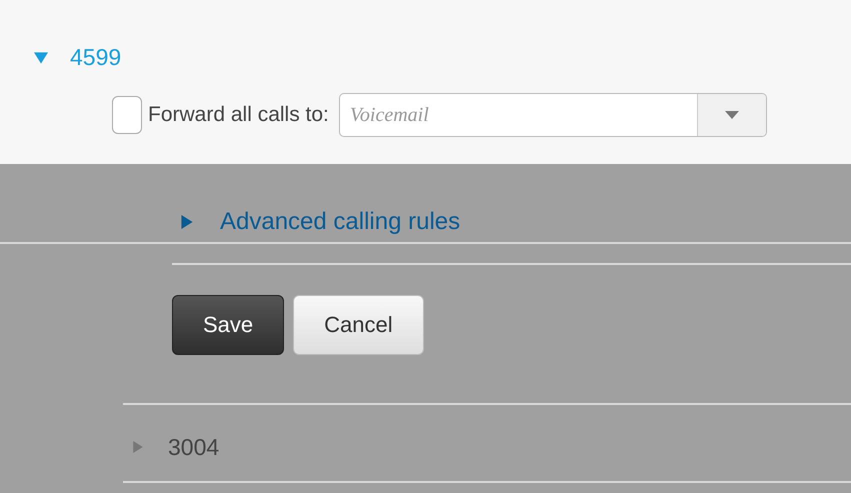  I want to click on collapse-icon, so click(41, 57).